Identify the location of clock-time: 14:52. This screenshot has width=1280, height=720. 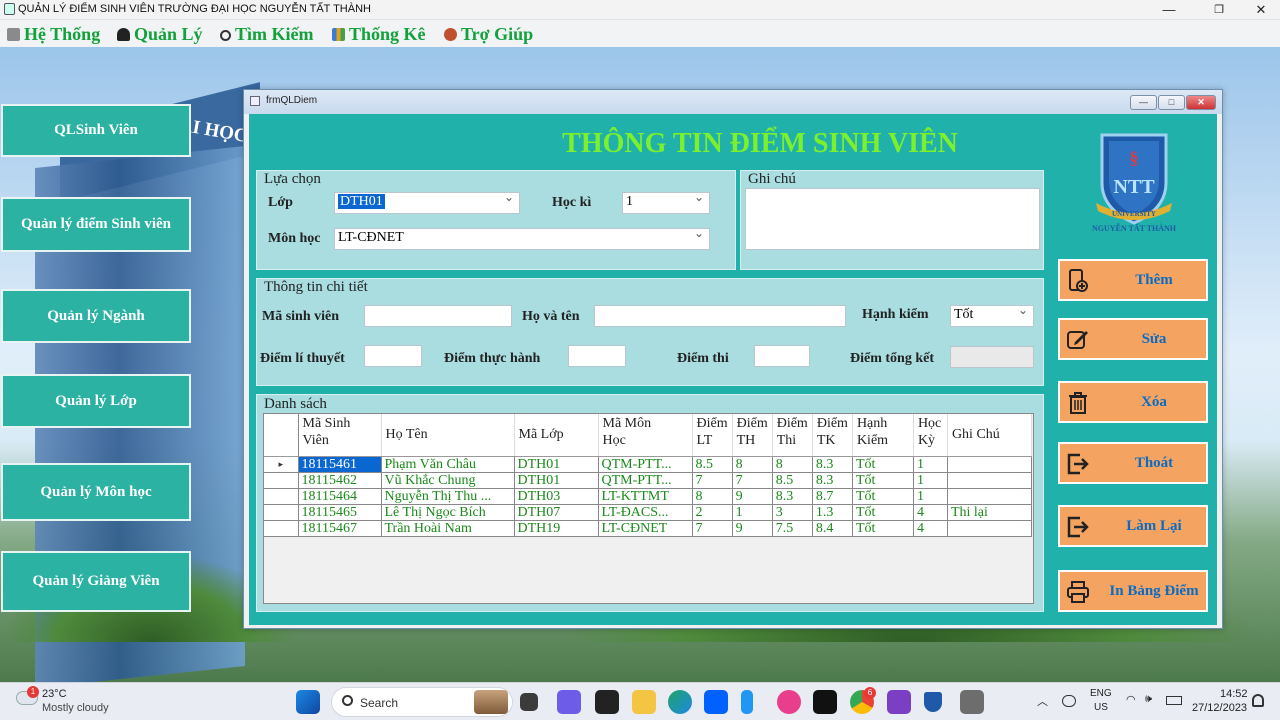
(1234, 694).